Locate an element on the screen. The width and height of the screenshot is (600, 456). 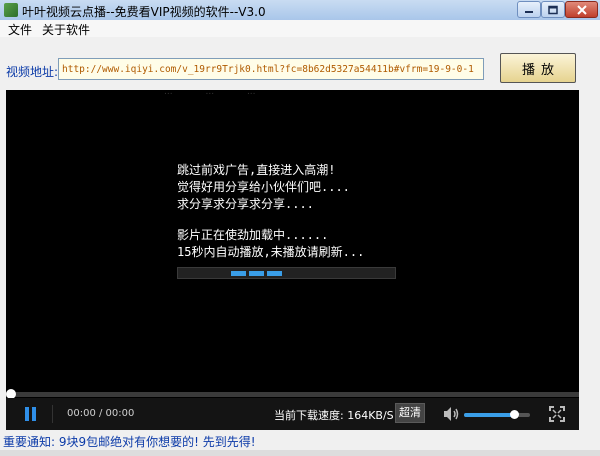
maximize-button is located at coordinates (553, 9).